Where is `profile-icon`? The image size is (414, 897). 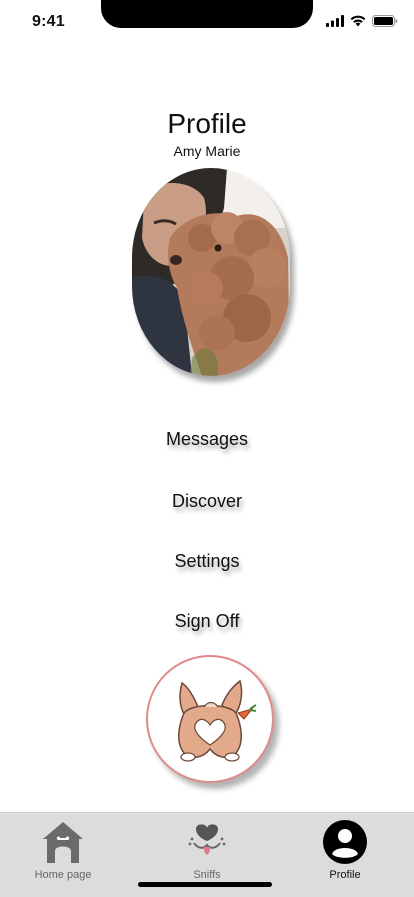 profile-icon is located at coordinates (345, 842).